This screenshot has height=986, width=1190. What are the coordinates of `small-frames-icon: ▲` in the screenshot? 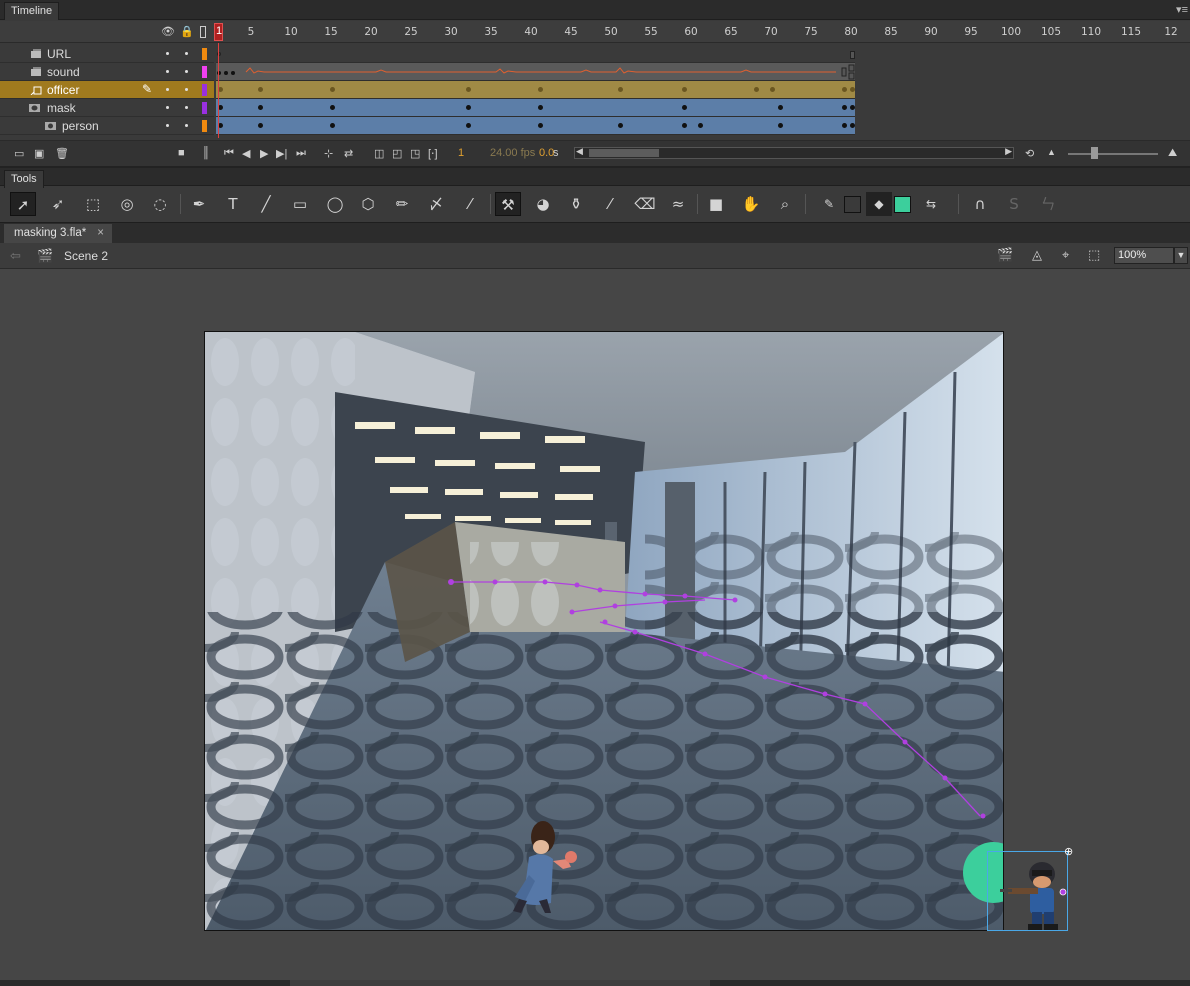 It's located at (1051, 152).